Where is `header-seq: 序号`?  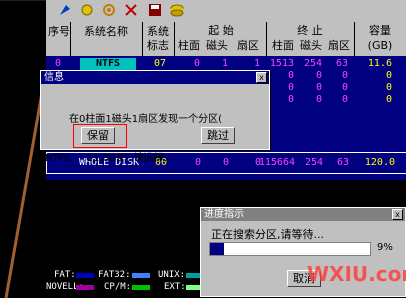
header-seq: 序号 is located at coordinates (59, 31).